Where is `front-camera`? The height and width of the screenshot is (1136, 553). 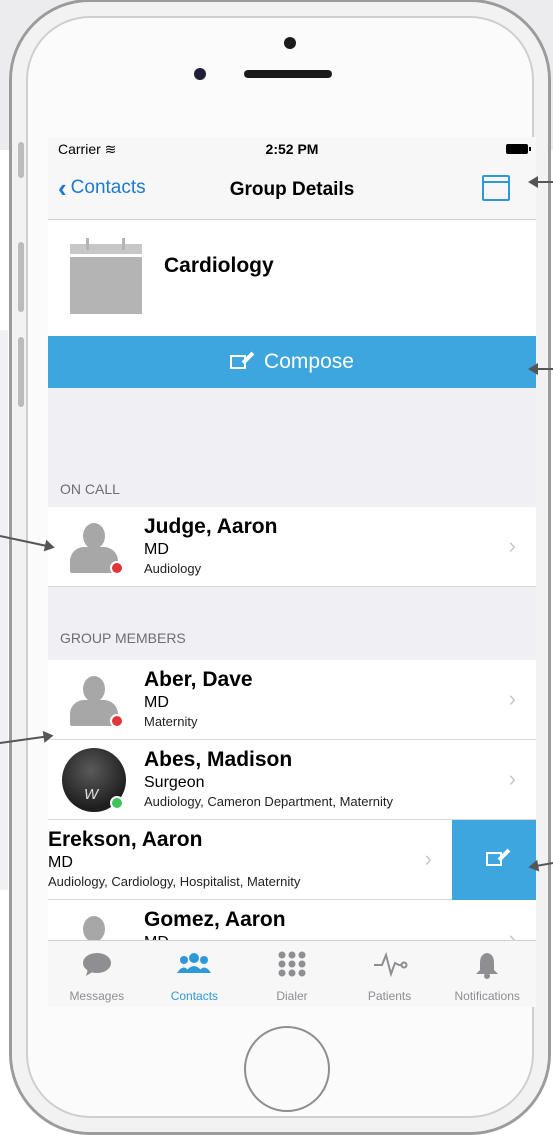 front-camera is located at coordinates (200, 74).